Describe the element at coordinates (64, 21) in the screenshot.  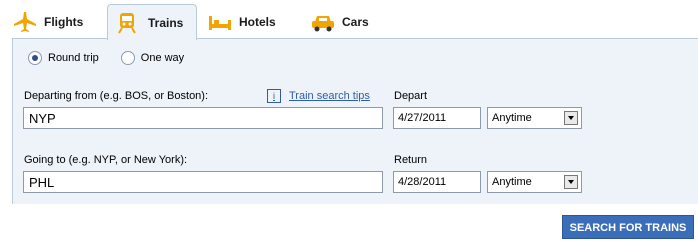
I see `tab-label: Flights` at that location.